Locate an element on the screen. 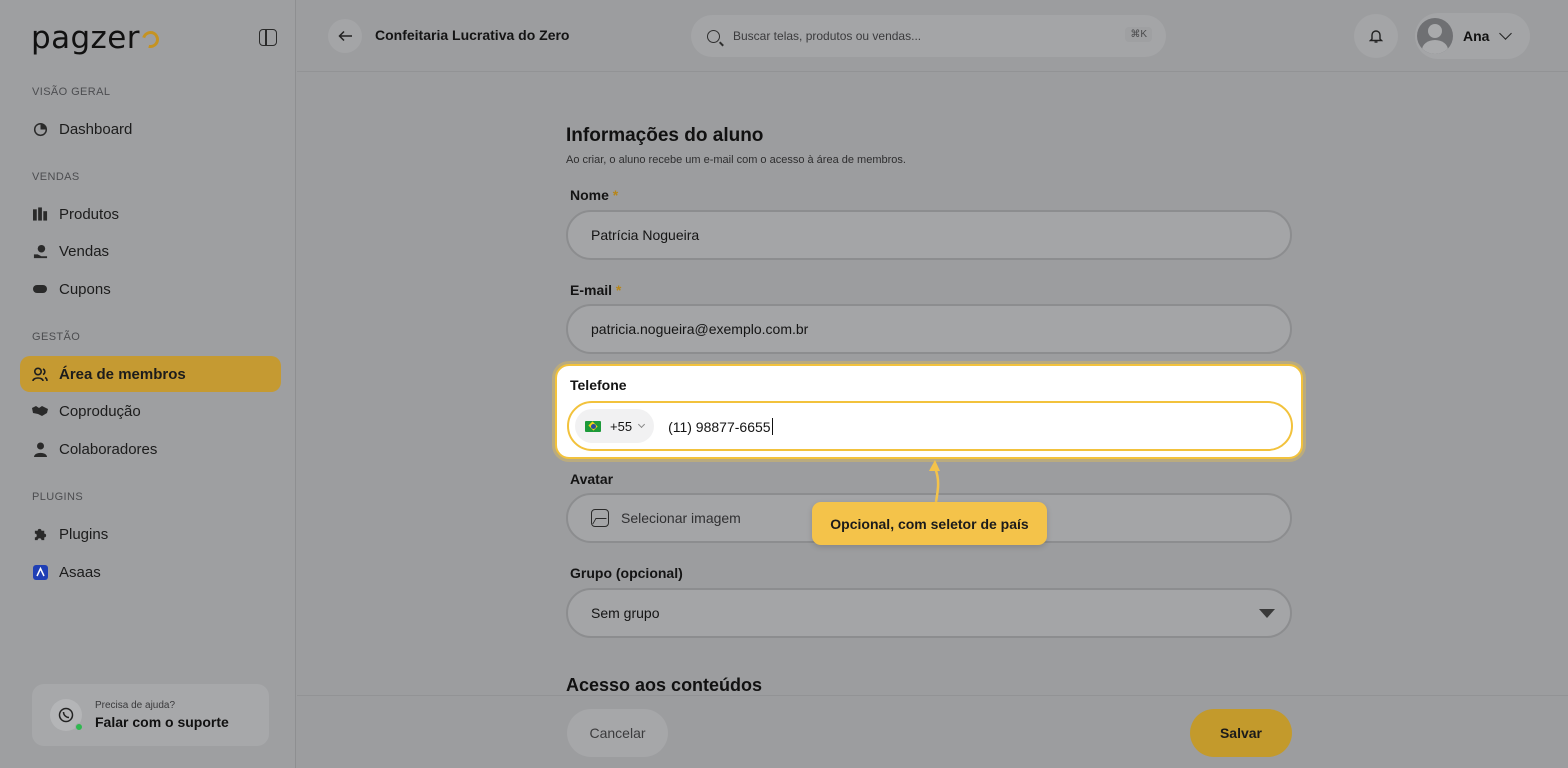 Image resolution: width=1568 pixels, height=768 pixels. phone-value: (11) 98877-6655 is located at coordinates (719, 426).